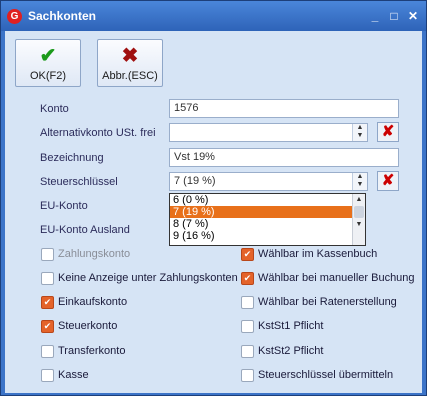 Image resolution: width=427 pixels, height=396 pixels. Describe the element at coordinates (267, 236) in the screenshot. I see `dropdown-option: 9 (16 %)` at that location.